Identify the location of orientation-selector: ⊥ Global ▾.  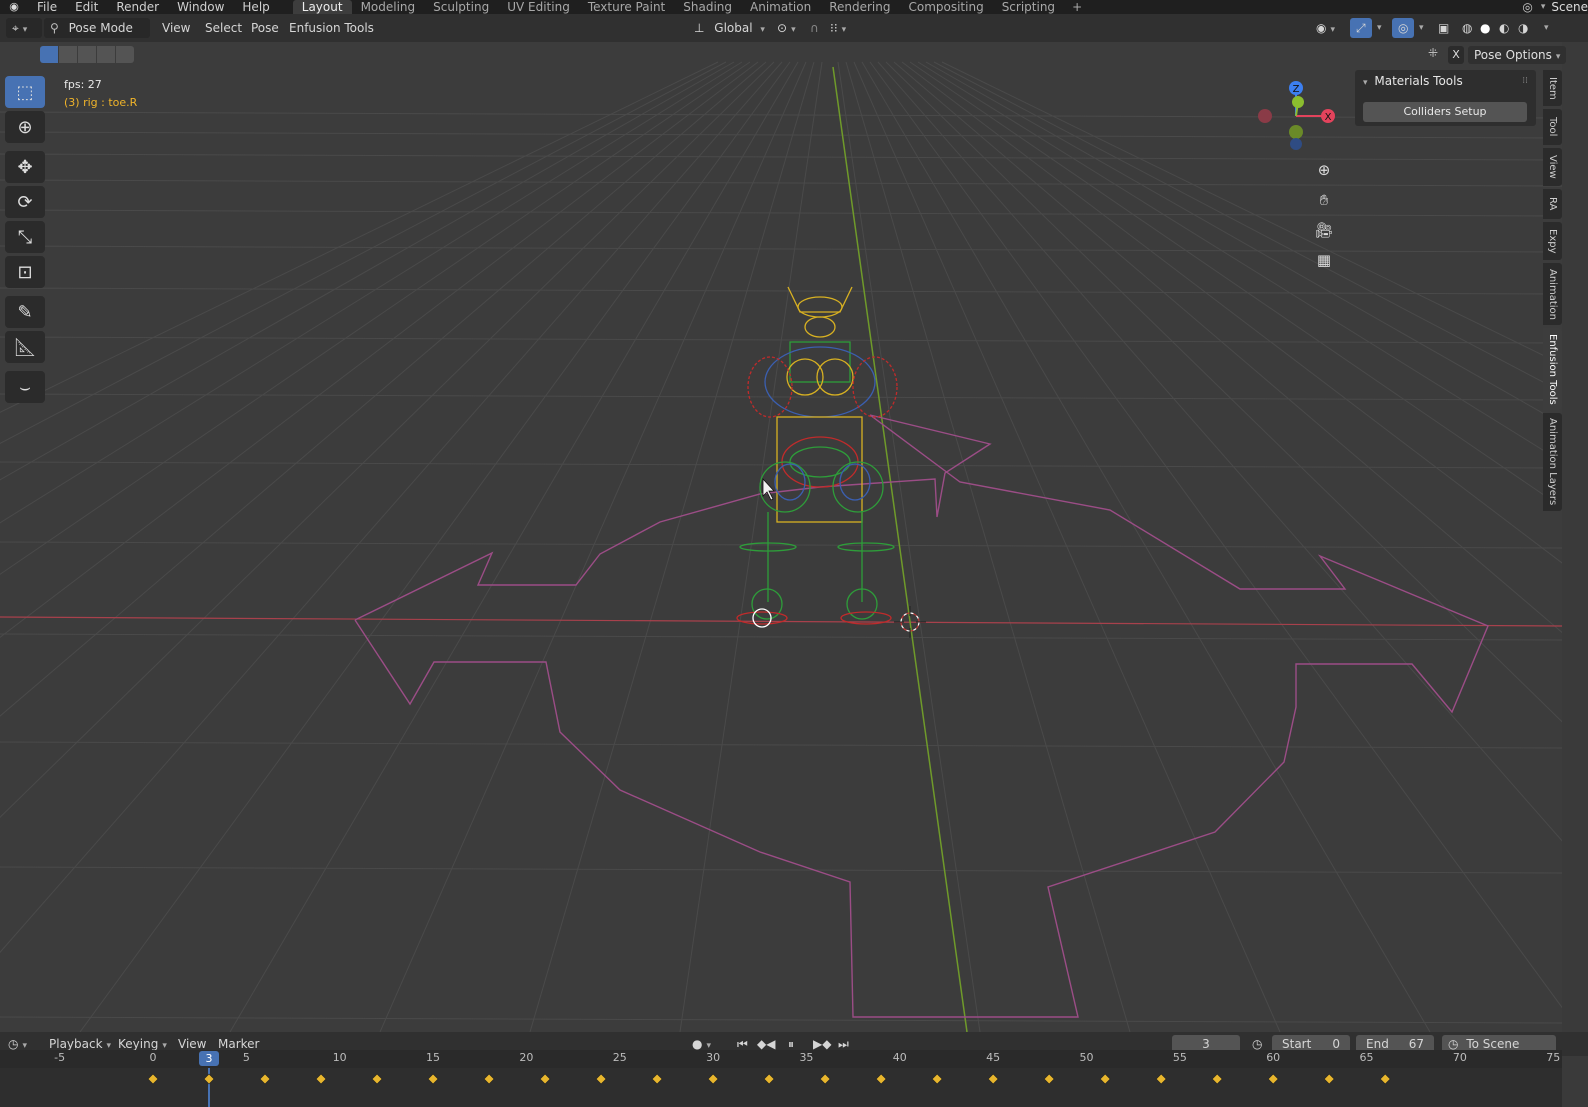
(729, 28).